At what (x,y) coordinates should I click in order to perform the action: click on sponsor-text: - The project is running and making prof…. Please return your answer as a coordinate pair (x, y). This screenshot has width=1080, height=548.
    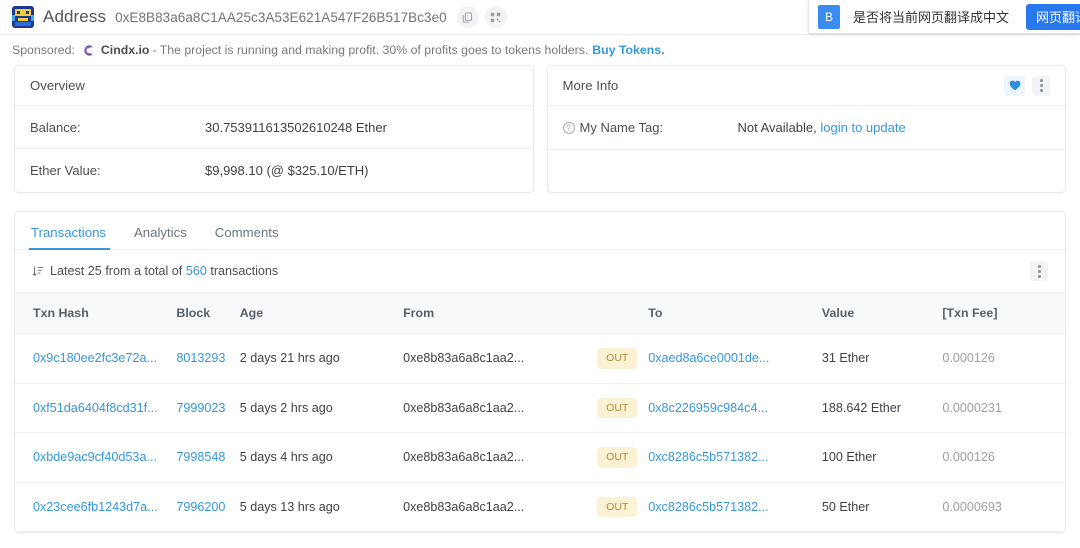
    Looking at the image, I should click on (370, 50).